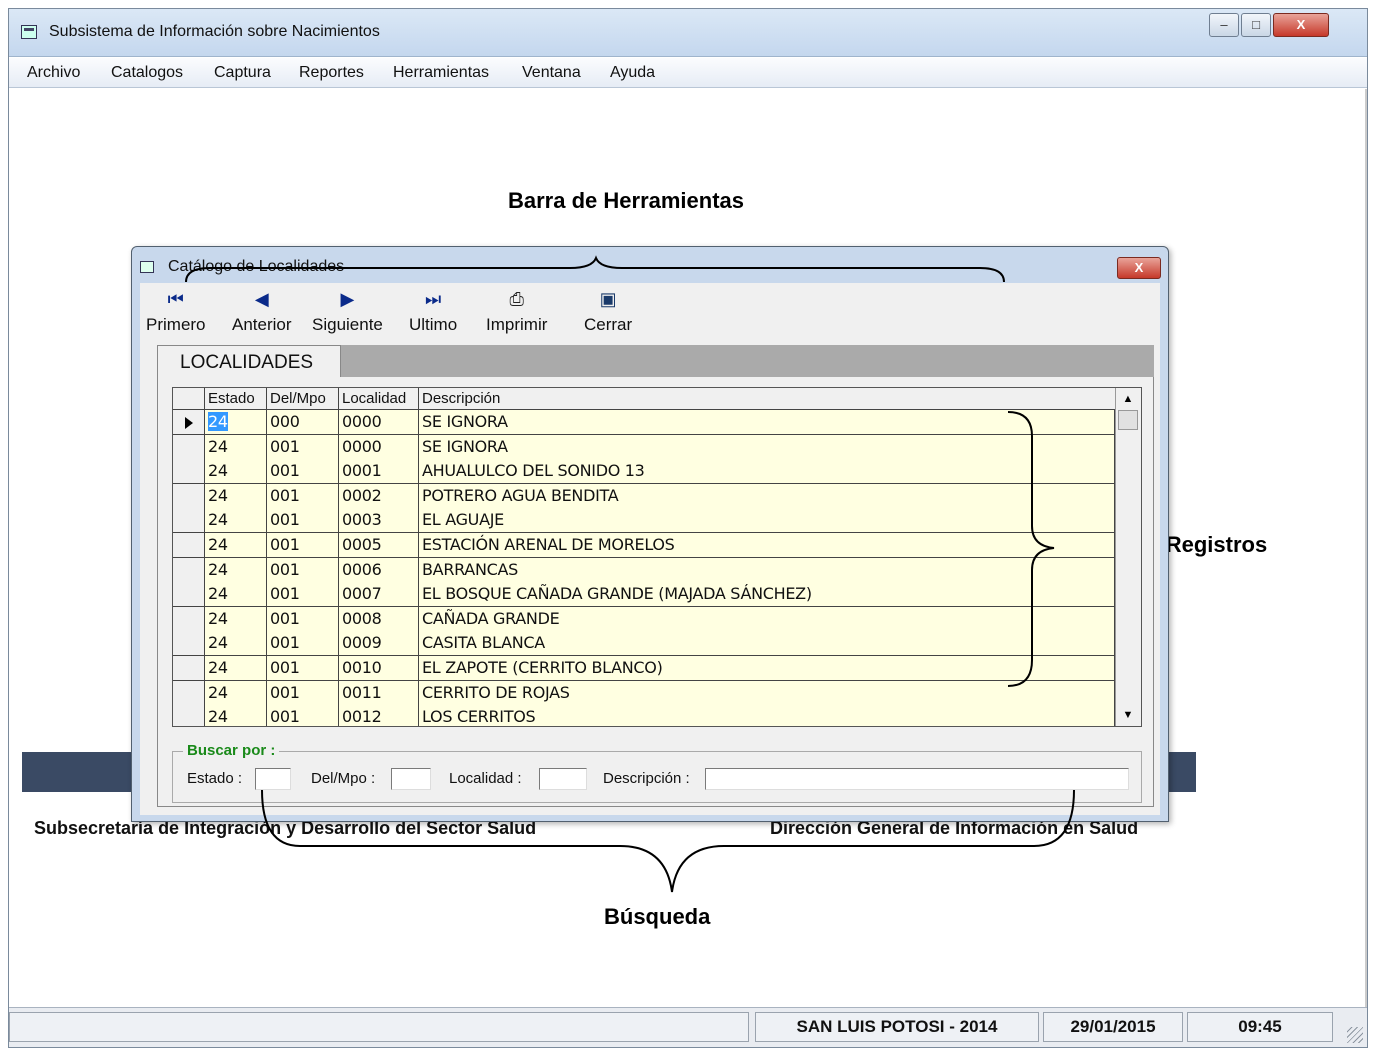 This screenshot has width=1382, height=1048. What do you see at coordinates (379, 715) in the screenshot?
I see `cell-localidad: 0012` at bounding box center [379, 715].